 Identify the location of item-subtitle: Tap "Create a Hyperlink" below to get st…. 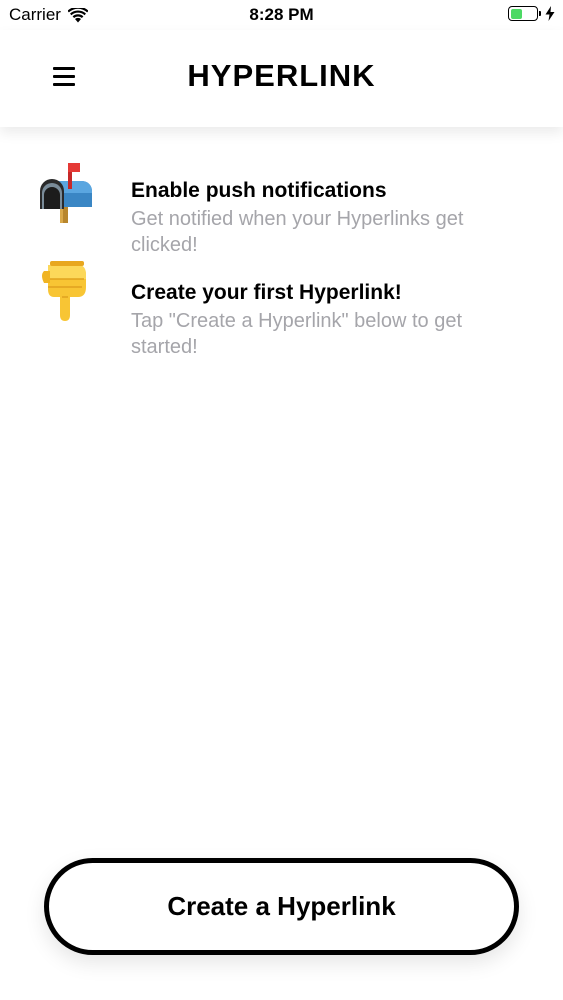
(297, 334).